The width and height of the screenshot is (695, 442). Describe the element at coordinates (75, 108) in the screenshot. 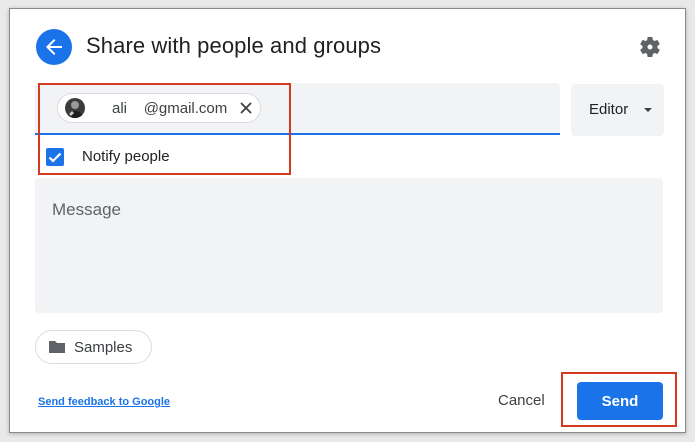

I see `user-avatar` at that location.